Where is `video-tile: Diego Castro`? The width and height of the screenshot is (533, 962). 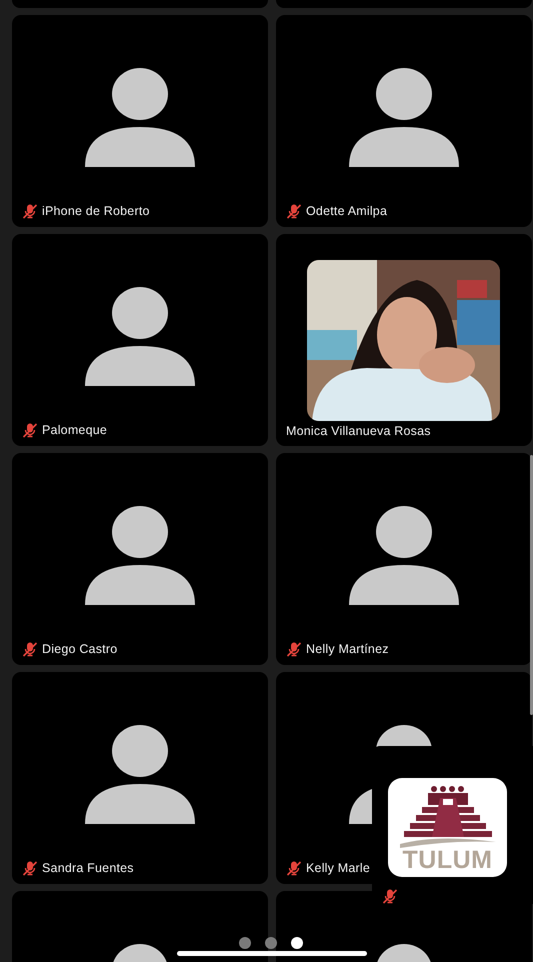 video-tile: Diego Castro is located at coordinates (140, 559).